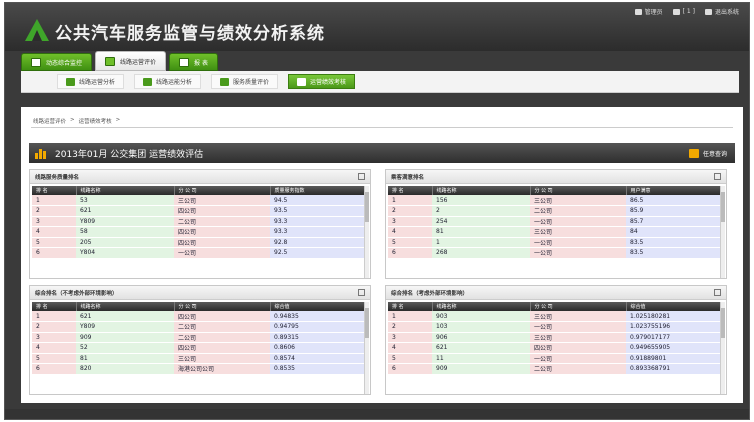  Describe the element at coordinates (95, 121) in the screenshot. I see `breadcrumb-item: 运营绩效考核` at that location.